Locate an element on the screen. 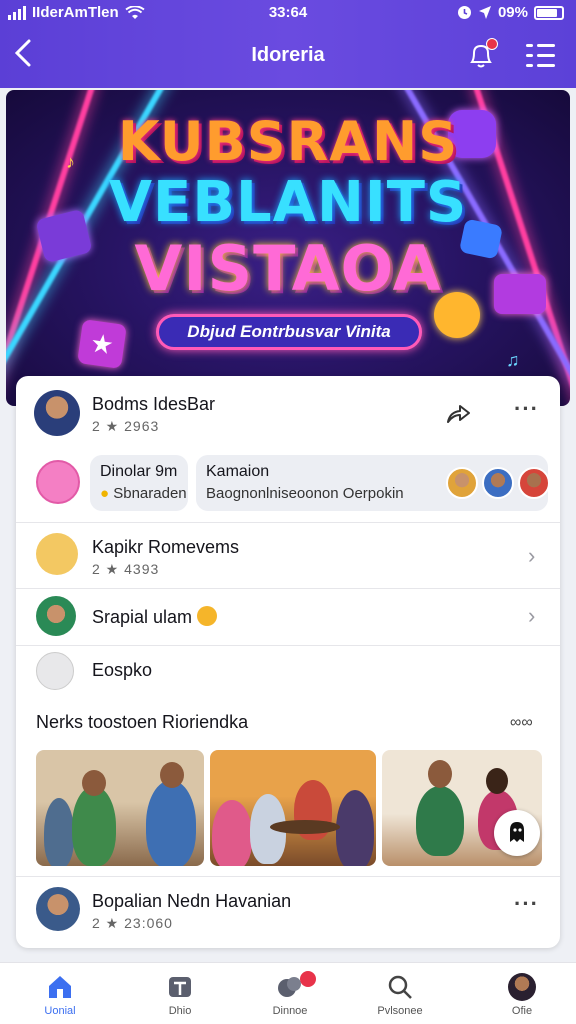 The image size is (576, 1024). tab-label: Ofie is located at coordinates (522, 1011).